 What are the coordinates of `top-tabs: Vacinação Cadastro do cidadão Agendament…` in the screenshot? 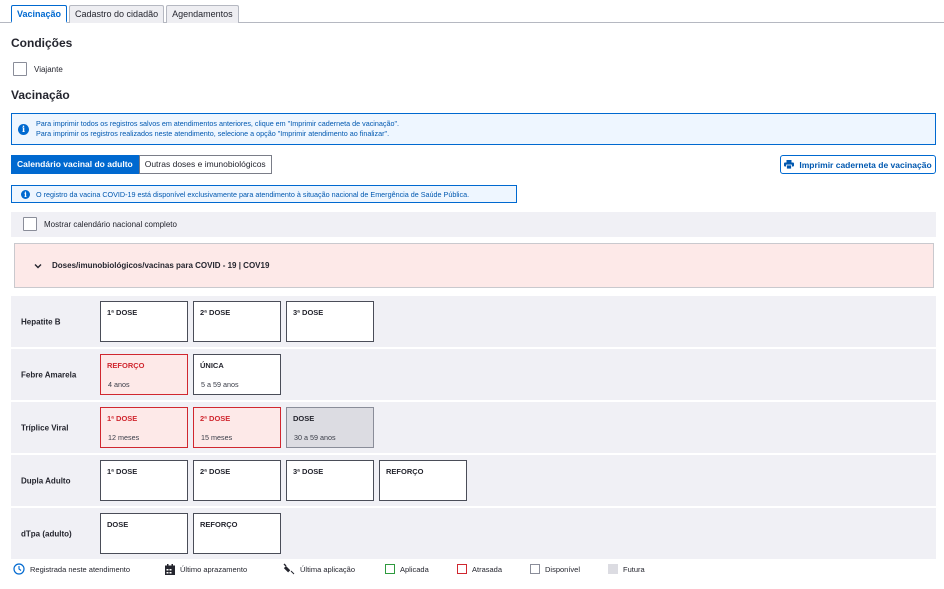 It's located at (125, 14).